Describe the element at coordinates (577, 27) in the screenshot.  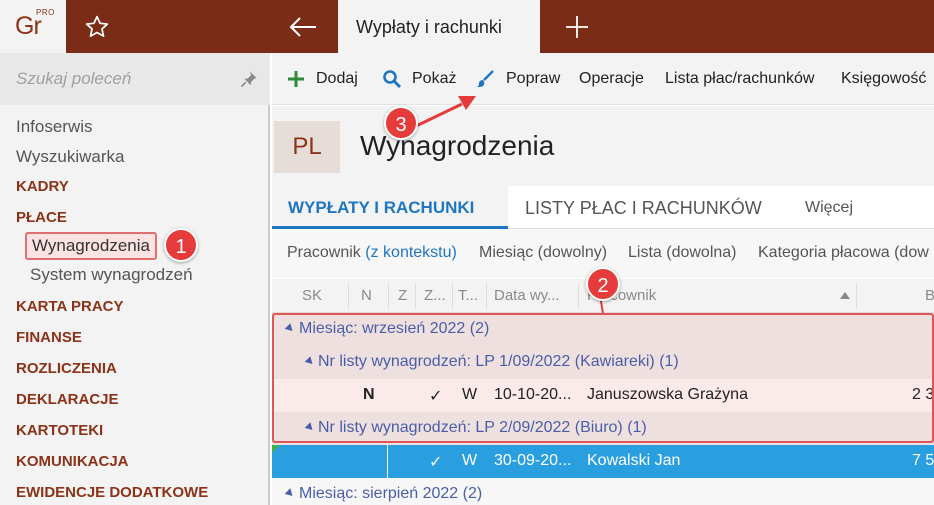
I see `plus-icon` at that location.